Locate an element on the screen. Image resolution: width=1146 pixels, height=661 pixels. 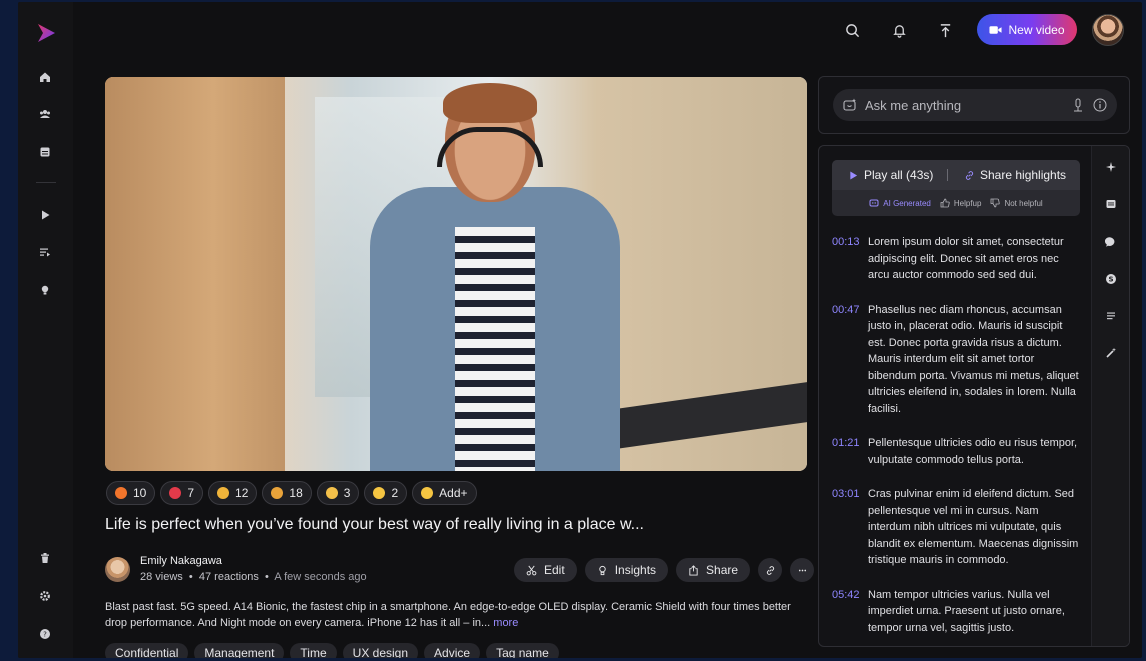
insights-button: Insights is located at coordinates (626, 570).